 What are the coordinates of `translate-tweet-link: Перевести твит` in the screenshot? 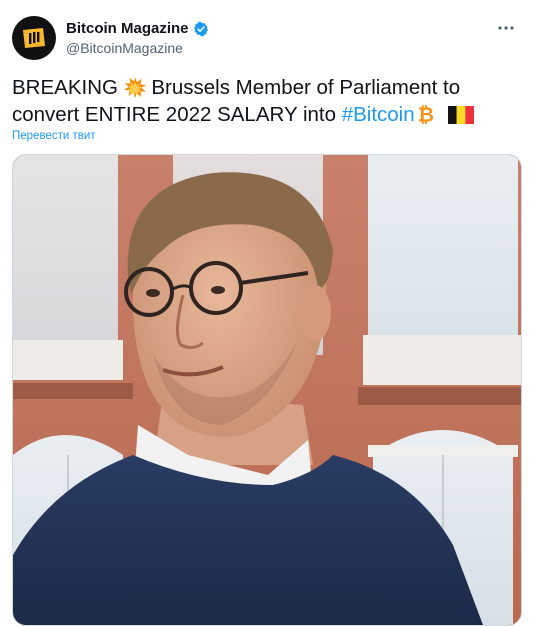 It's located at (54, 136).